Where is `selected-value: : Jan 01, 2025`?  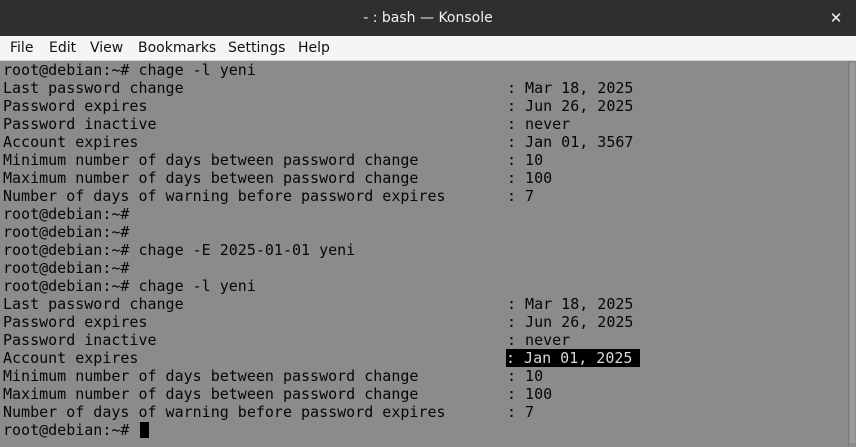
selected-value: : Jan 01, 2025 is located at coordinates (573, 358).